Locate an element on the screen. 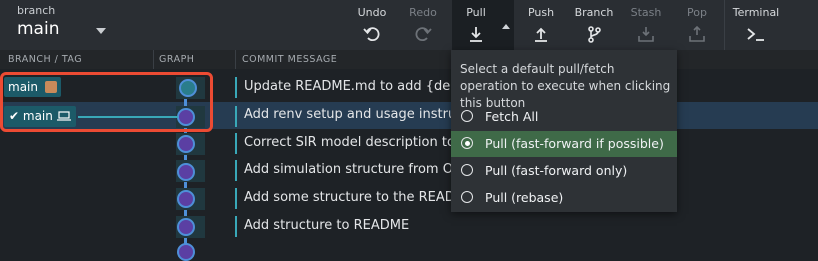 This screenshot has width=818, height=261. toolbar-separator is located at coordinates (724, 25).